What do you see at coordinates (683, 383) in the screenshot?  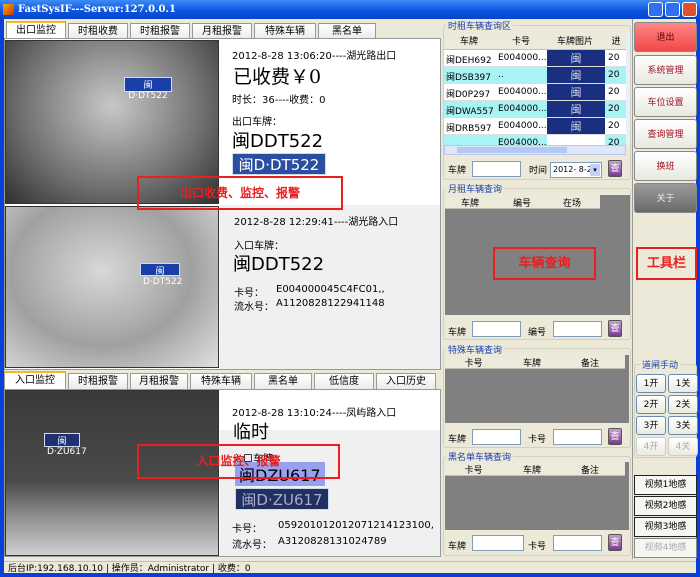 I see `gate-1-close-button: 1关` at bounding box center [683, 383].